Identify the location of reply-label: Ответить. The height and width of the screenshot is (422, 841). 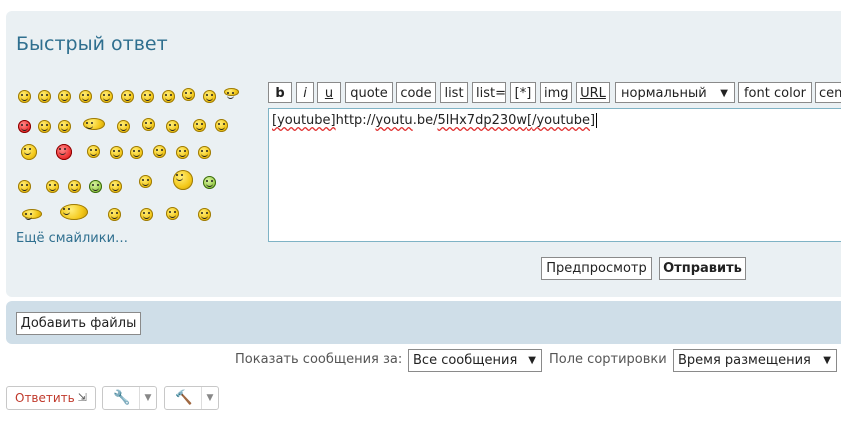
(45, 398).